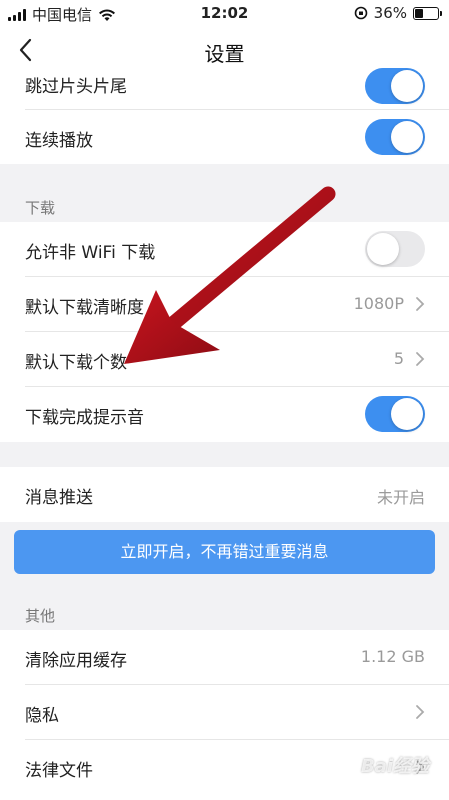 Image resolution: width=449 pixels, height=800 pixels. I want to click on setting-label: 连续播放, so click(59, 141).